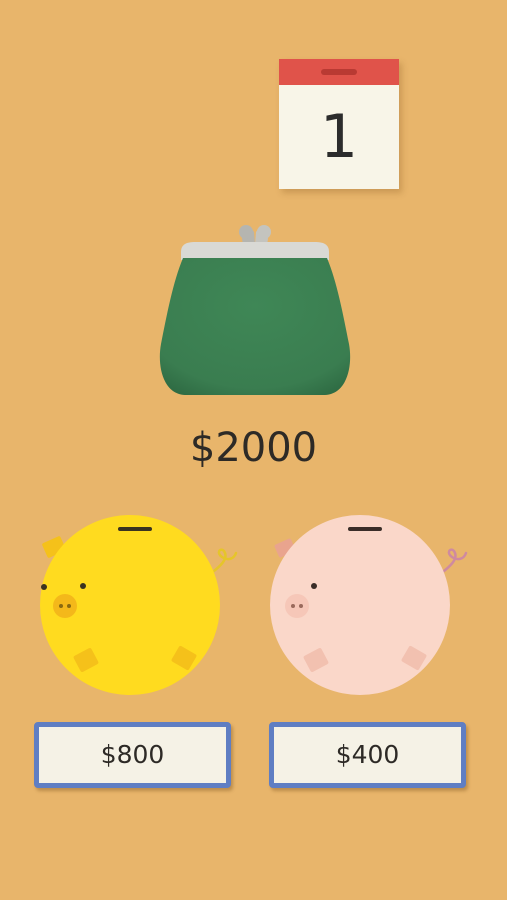  I want to click on calendar-binding, so click(339, 72).